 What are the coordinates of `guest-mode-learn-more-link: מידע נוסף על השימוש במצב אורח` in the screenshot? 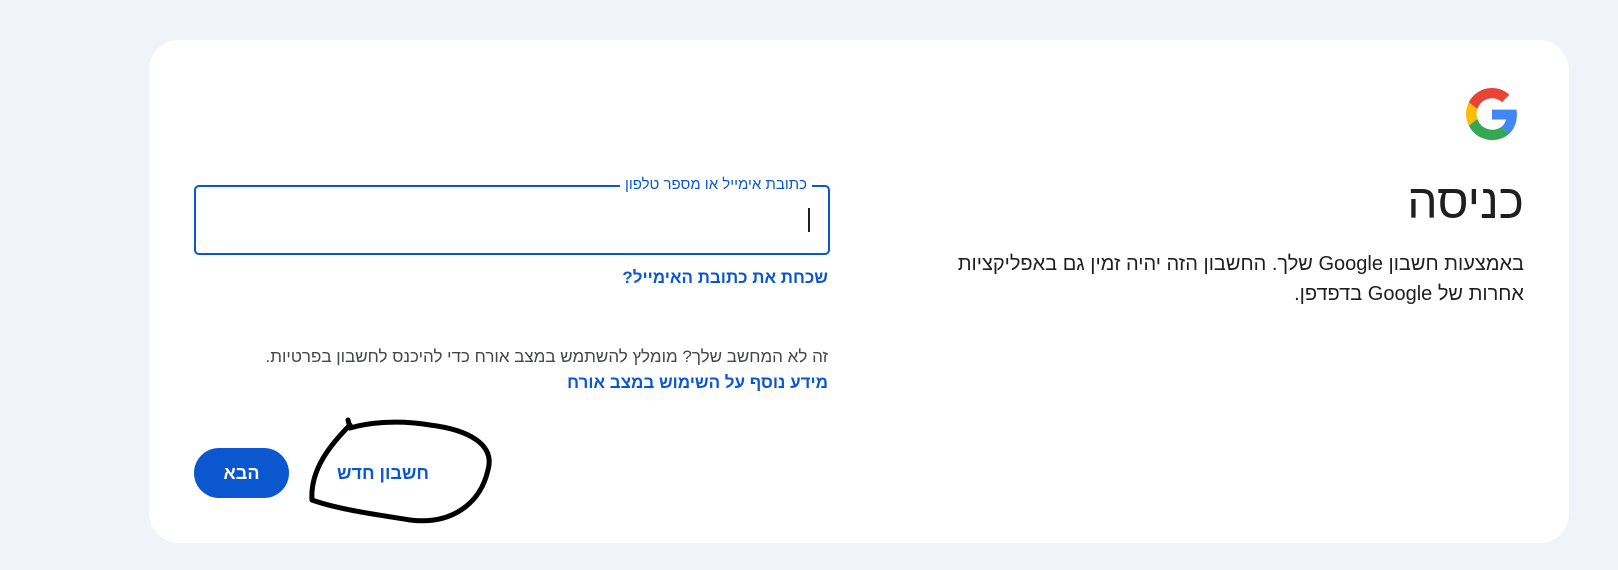 It's located at (697, 383).